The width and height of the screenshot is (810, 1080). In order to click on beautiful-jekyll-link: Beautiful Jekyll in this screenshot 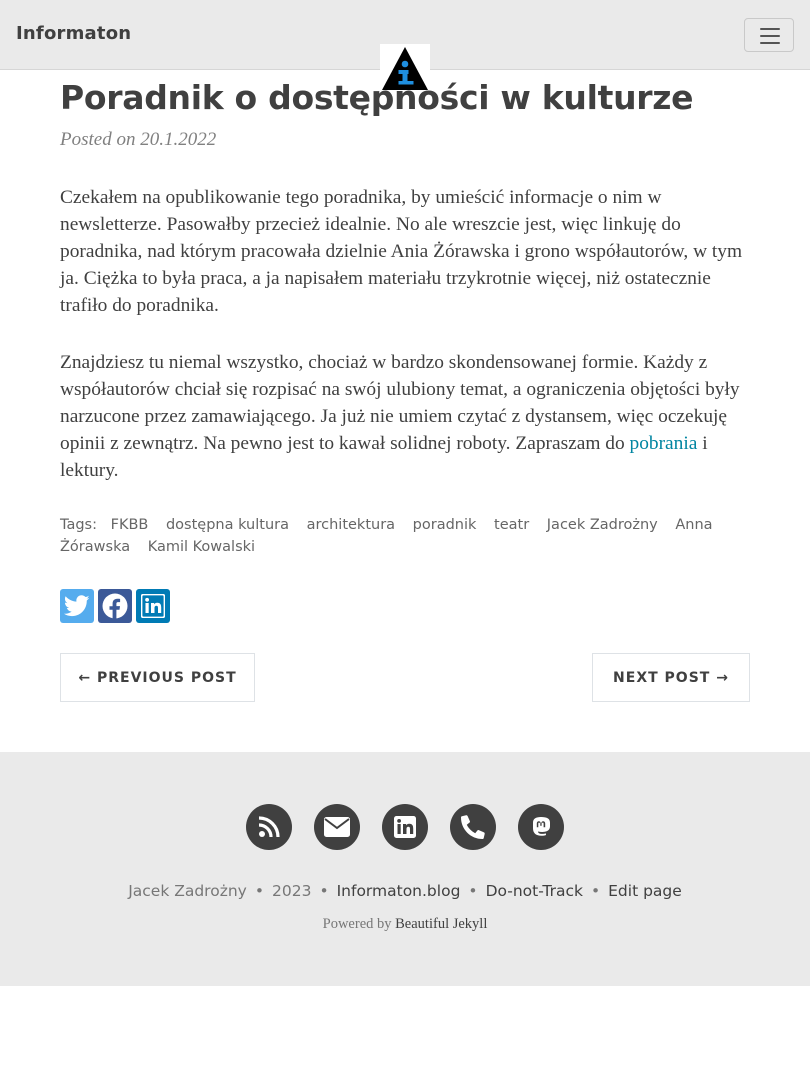, I will do `click(441, 924)`.